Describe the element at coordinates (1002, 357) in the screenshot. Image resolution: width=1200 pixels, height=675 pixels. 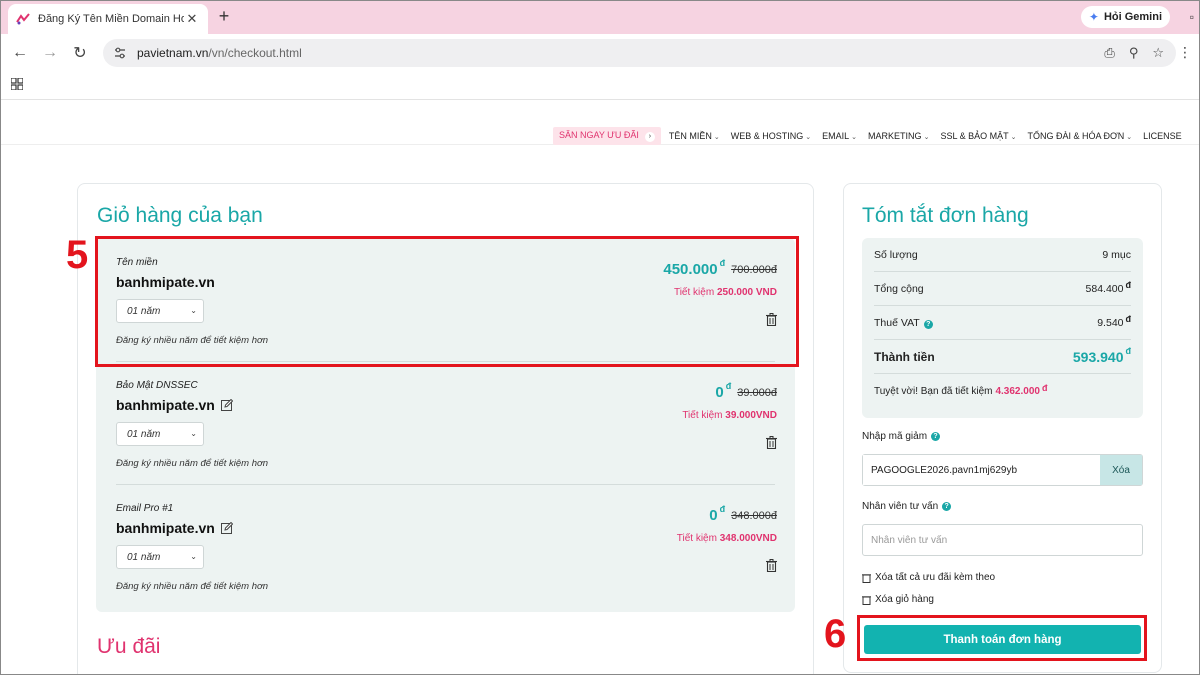
I see `summary-row-total: Thành tiền 593.940 đ` at that location.